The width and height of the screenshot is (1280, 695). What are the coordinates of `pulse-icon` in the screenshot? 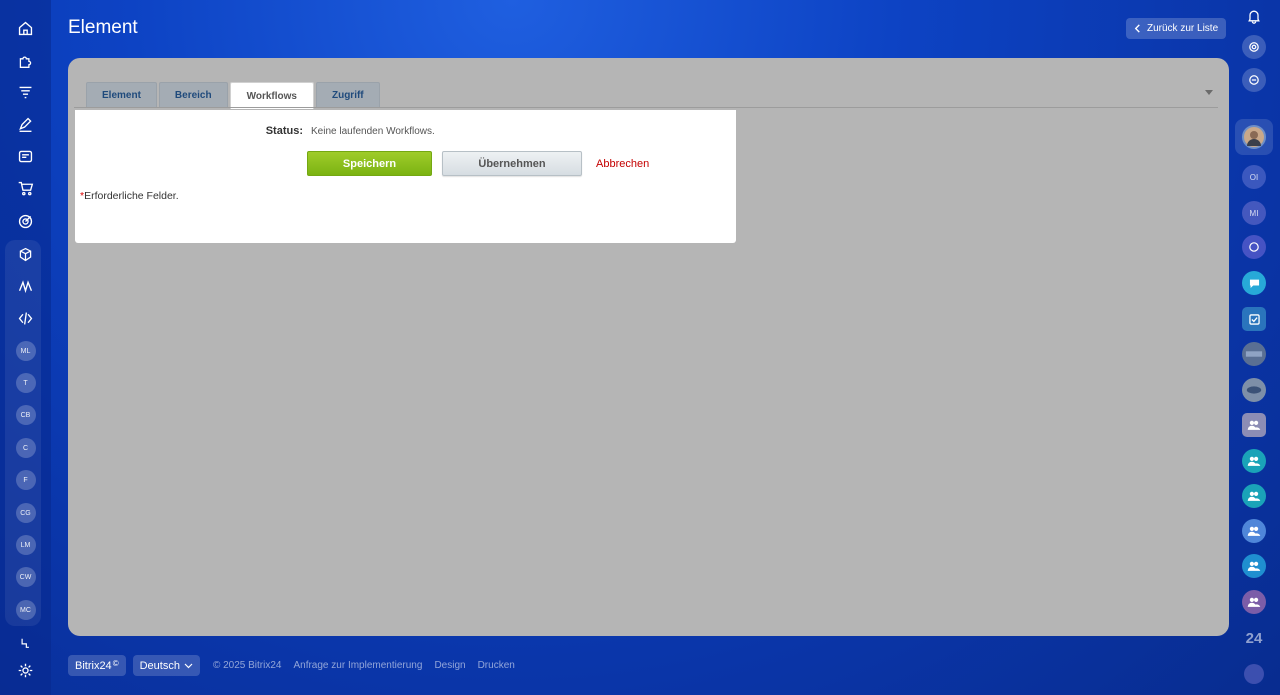 It's located at (25, 640).